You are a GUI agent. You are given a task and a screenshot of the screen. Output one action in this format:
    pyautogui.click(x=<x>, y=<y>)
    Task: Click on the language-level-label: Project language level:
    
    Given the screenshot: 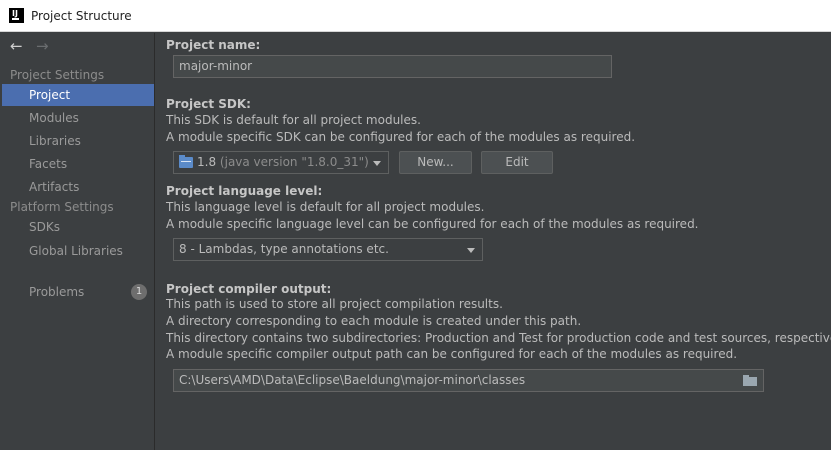 What is the action you would take?
    pyautogui.click(x=244, y=191)
    